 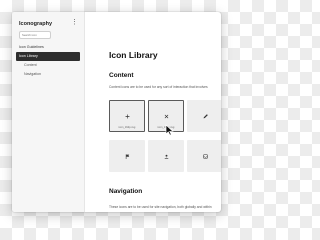 What do you see at coordinates (48, 56) in the screenshot?
I see `sidebar-item-icon-library: Icon Library` at bounding box center [48, 56].